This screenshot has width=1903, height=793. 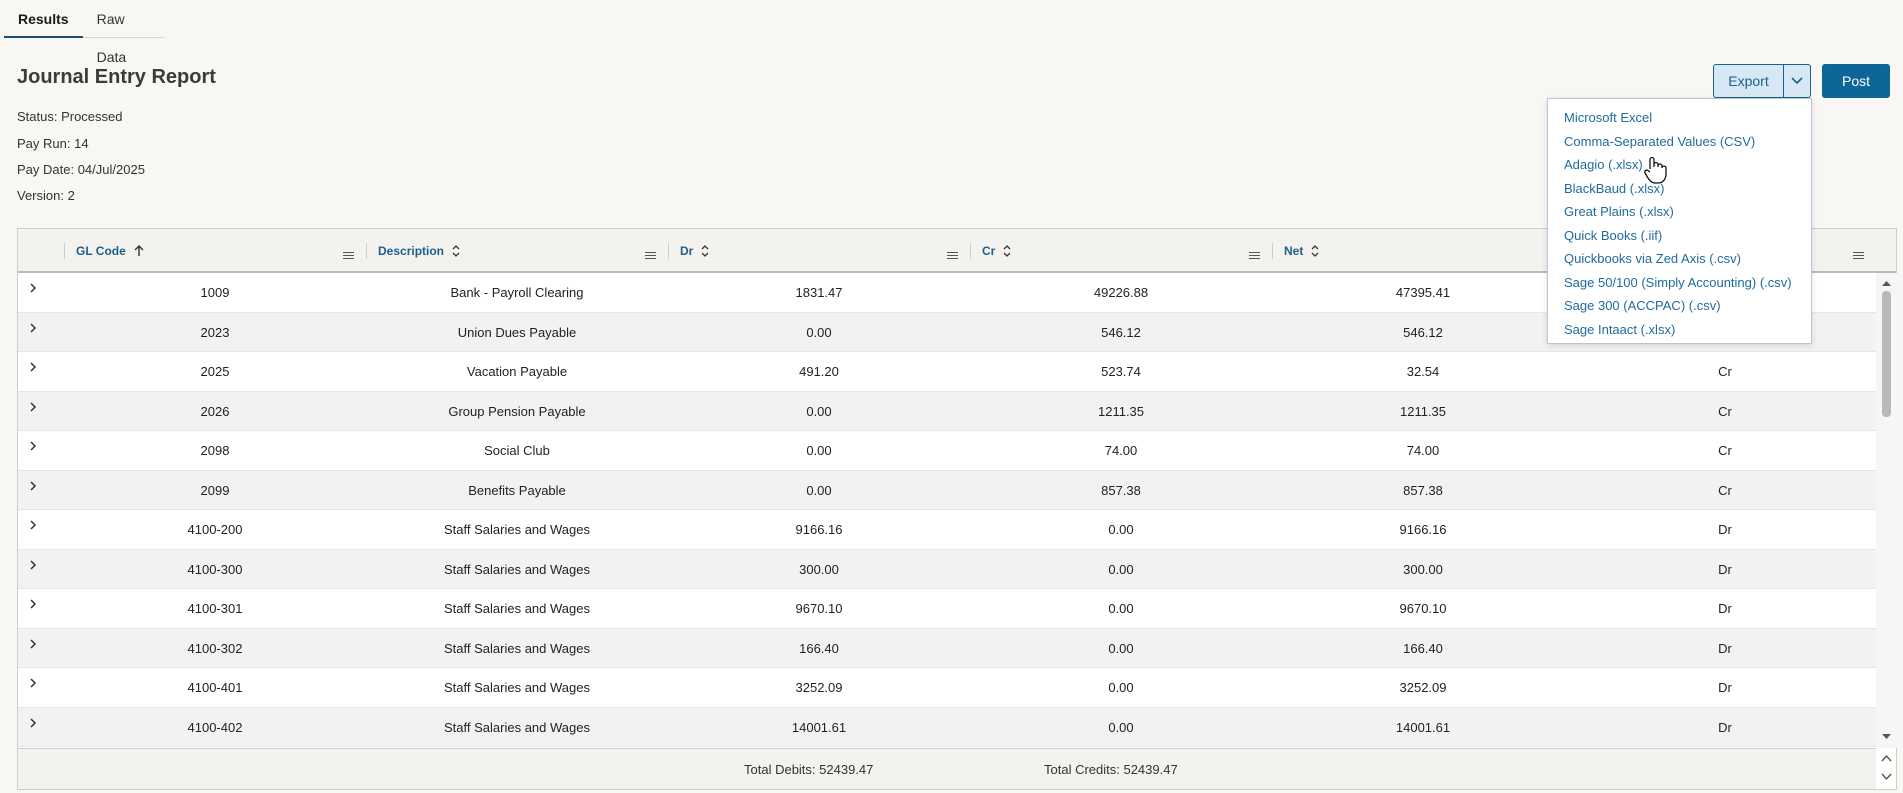 What do you see at coordinates (517, 251) in the screenshot?
I see `column-header-description: Description` at bounding box center [517, 251].